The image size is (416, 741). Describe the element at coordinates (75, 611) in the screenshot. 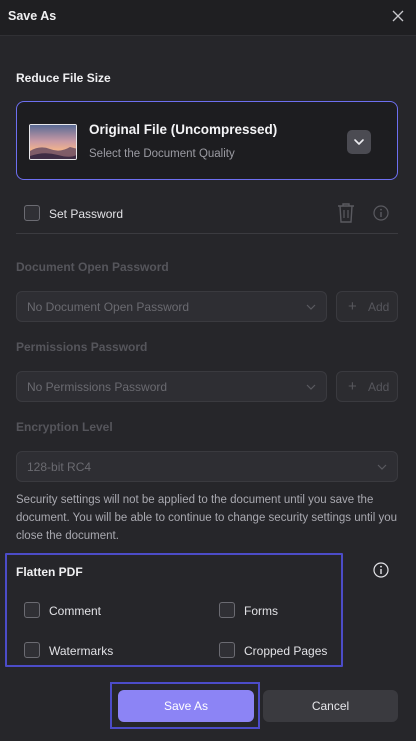

I see `flatten-comment-label: Comment` at that location.